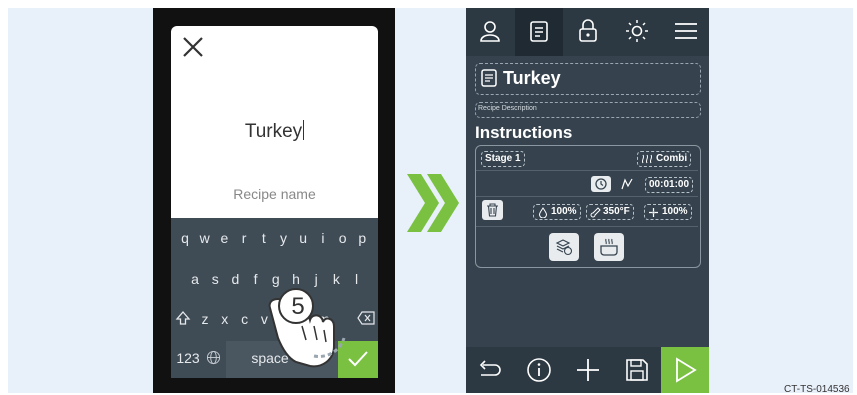 The image size is (857, 395). I want to click on temperature-chip: 350°F, so click(610, 212).